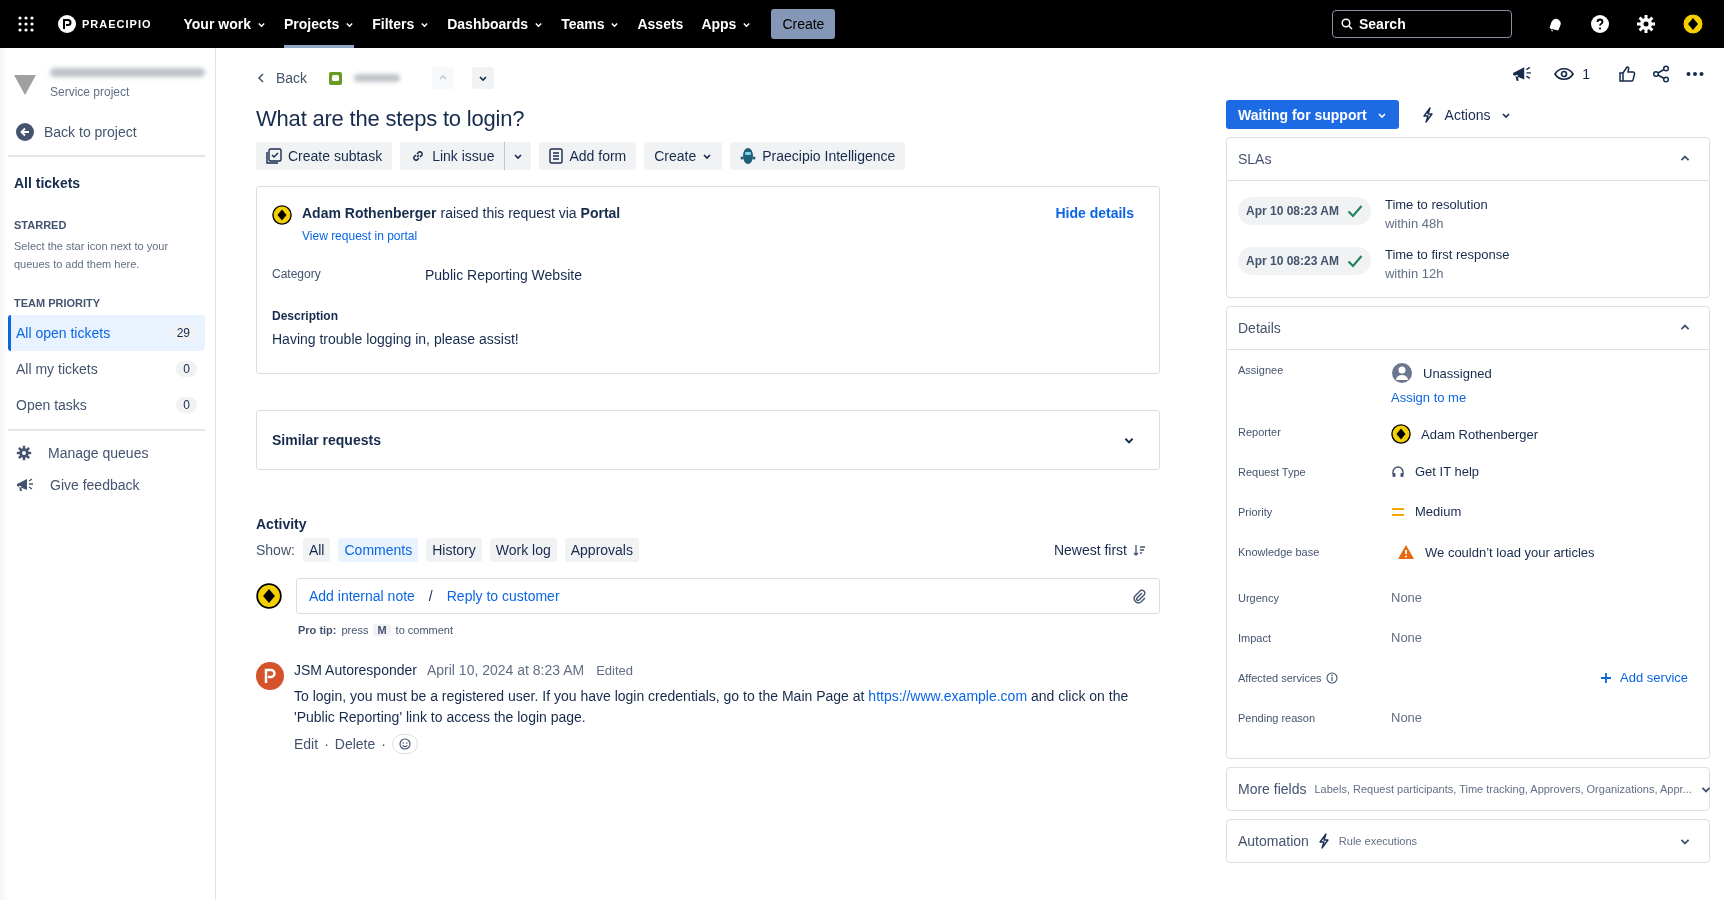  Describe the element at coordinates (1695, 74) in the screenshot. I see `more-icon` at that location.